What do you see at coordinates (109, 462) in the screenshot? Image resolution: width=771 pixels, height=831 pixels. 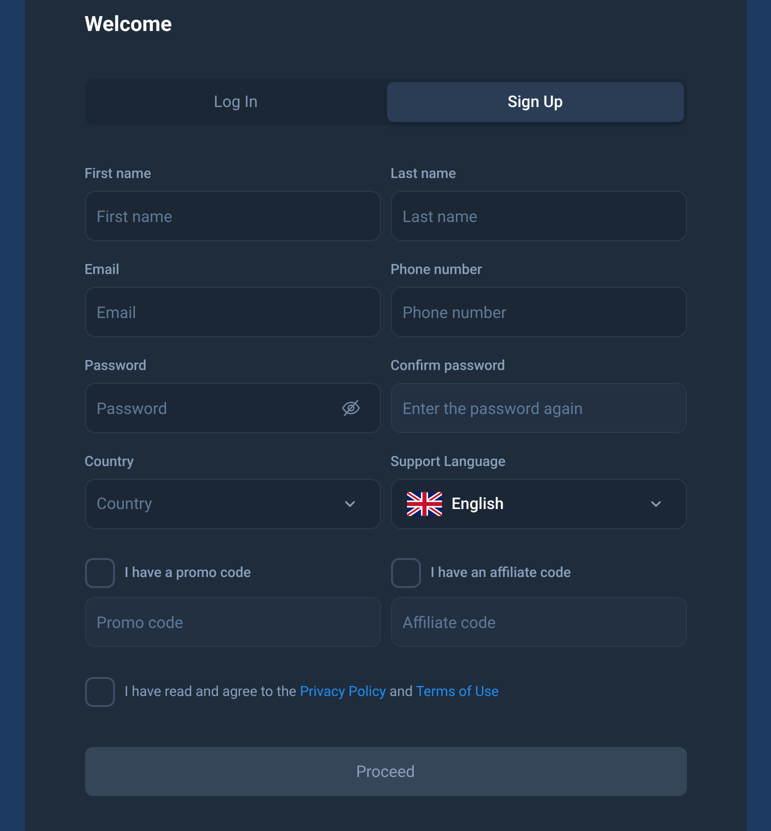 I see `field-label: Country` at bounding box center [109, 462].